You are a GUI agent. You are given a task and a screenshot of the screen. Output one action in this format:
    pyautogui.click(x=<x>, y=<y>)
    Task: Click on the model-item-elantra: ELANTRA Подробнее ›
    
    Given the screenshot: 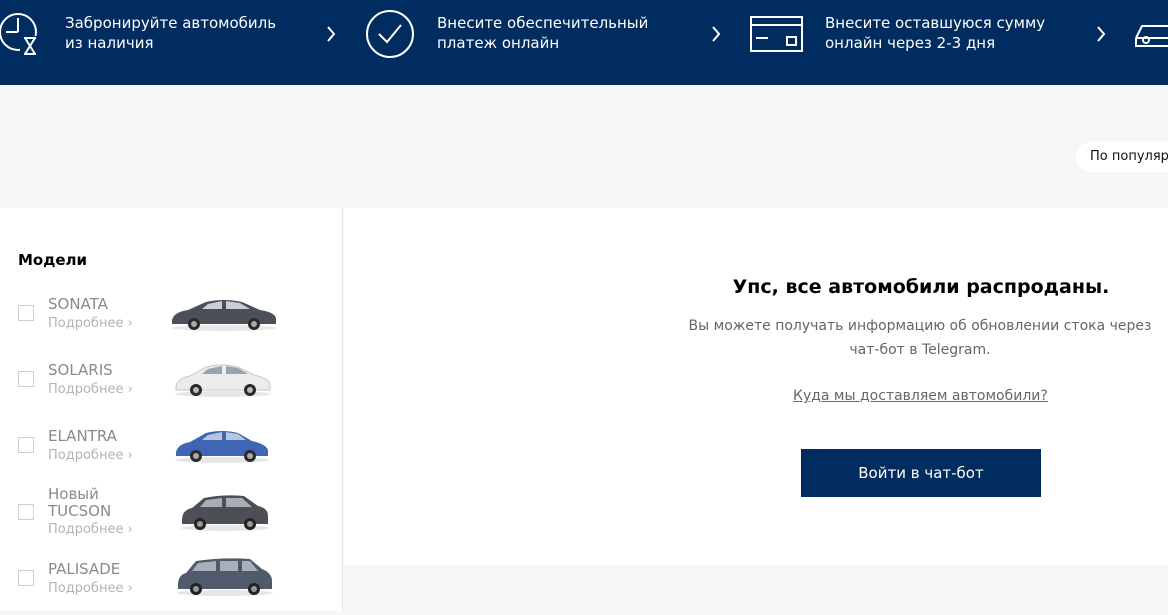 What is the action you would take?
    pyautogui.click(x=171, y=452)
    